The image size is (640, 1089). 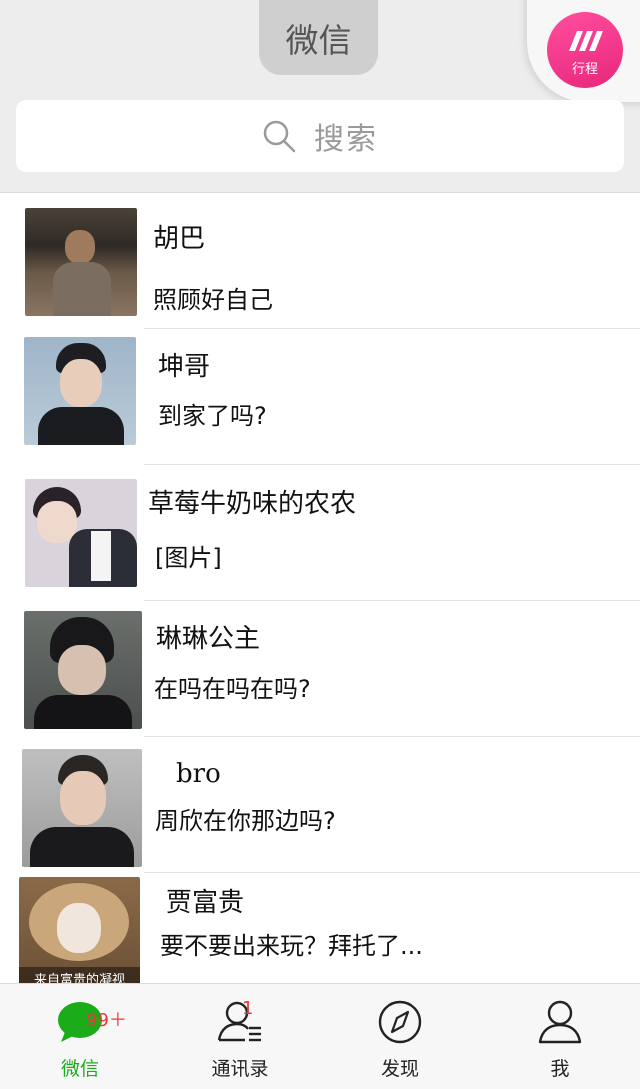 What do you see at coordinates (320, 533) in the screenshot?
I see `chat-row: 草莓牛奶味的农农 [图片]` at bounding box center [320, 533].